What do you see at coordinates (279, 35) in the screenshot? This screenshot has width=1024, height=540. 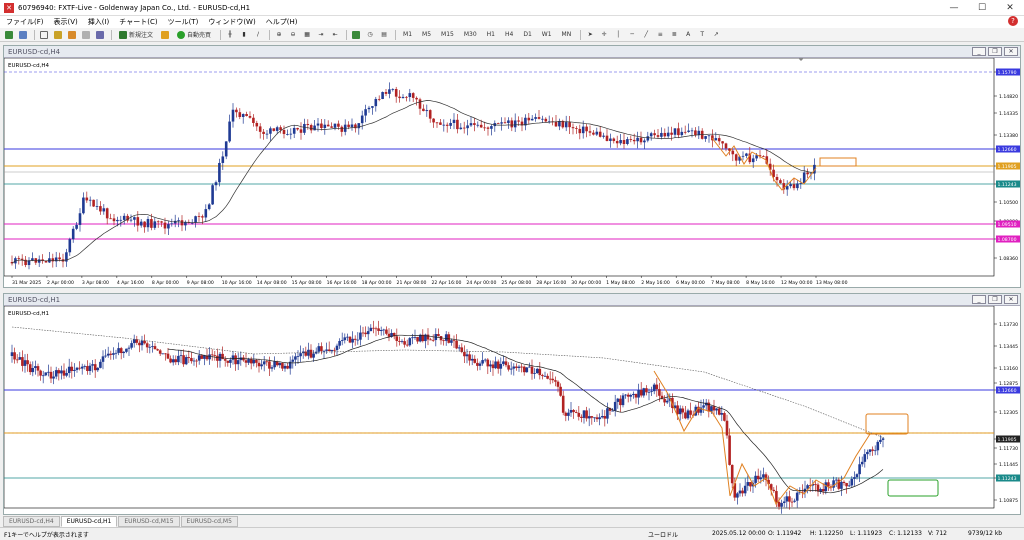 I see `zoom-in-icon: ⊕` at bounding box center [279, 35].